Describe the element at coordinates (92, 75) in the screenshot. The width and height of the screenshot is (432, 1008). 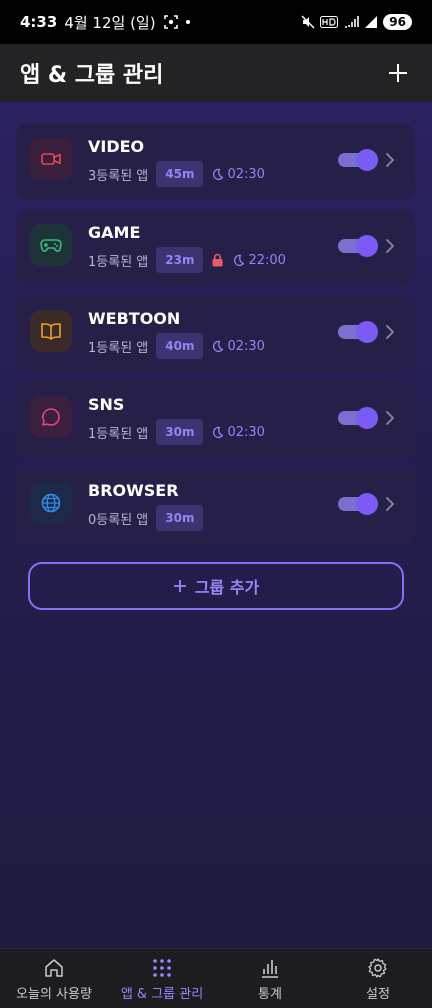
I see `page-title: 앱 & 그룹 관리` at that location.